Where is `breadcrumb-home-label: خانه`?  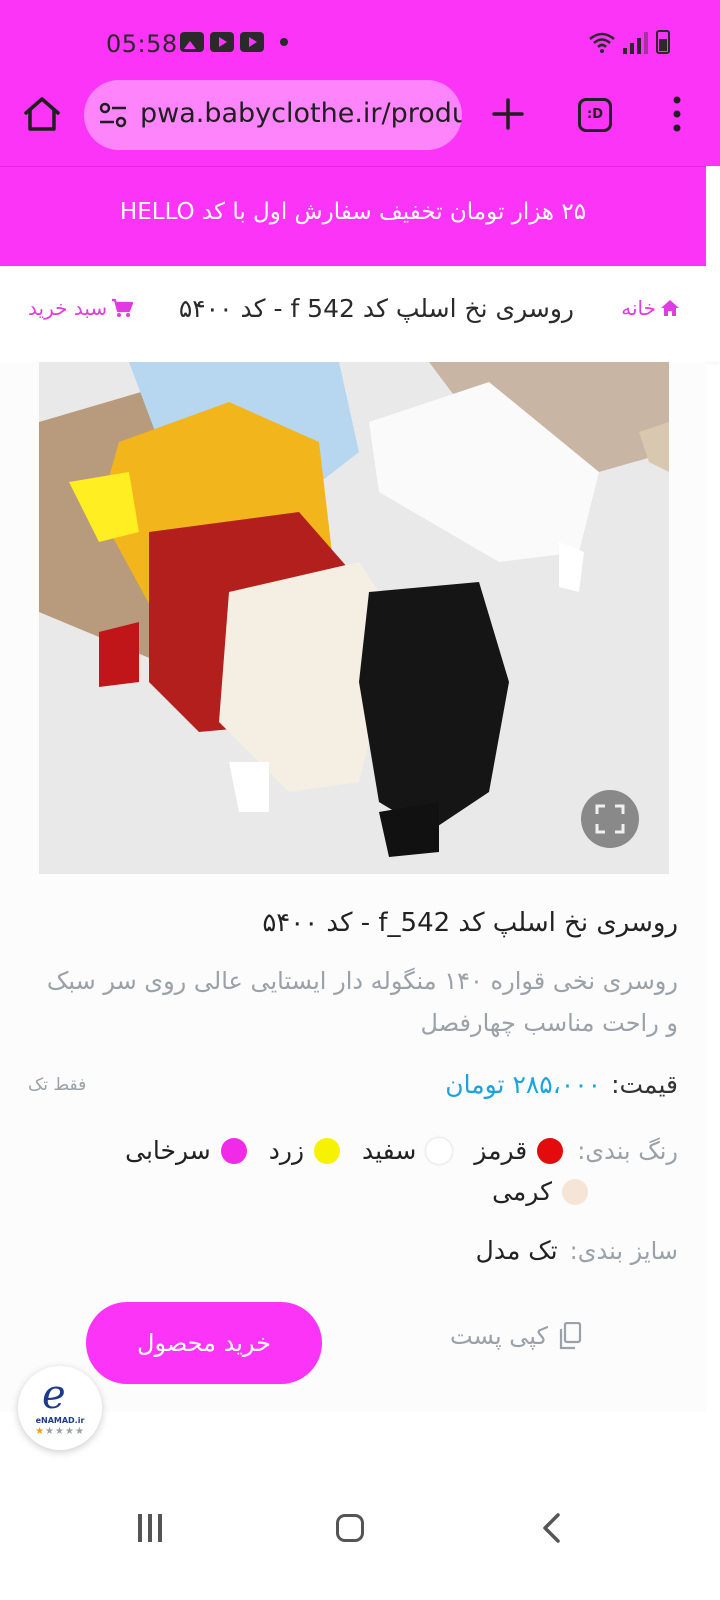 breadcrumb-home-label: خانه is located at coordinates (638, 308).